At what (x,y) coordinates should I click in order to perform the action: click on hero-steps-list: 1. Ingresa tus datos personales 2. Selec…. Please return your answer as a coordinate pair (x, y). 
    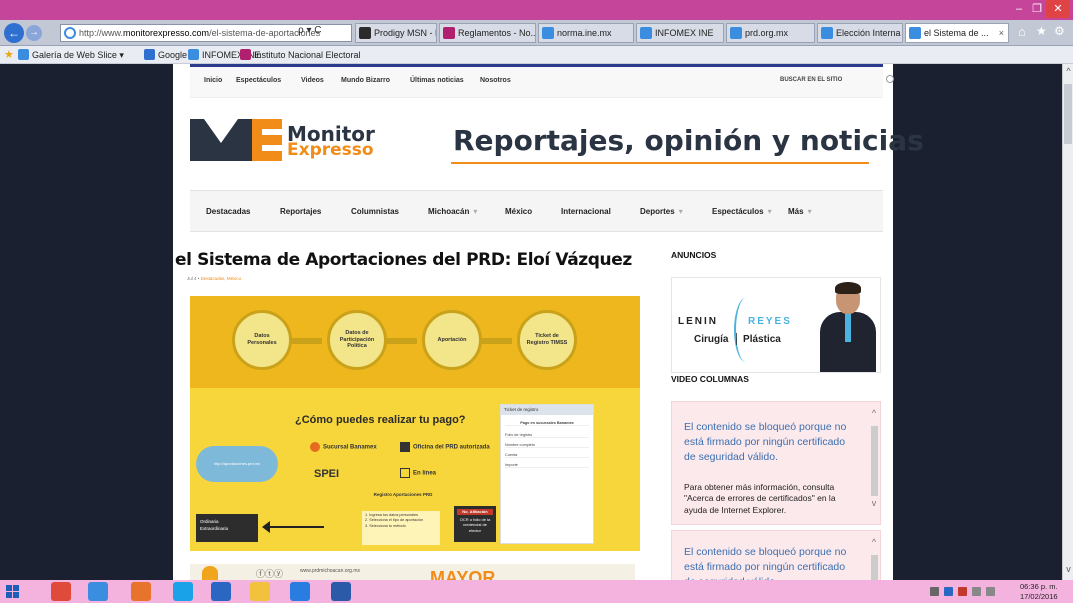
    Looking at the image, I should click on (401, 528).